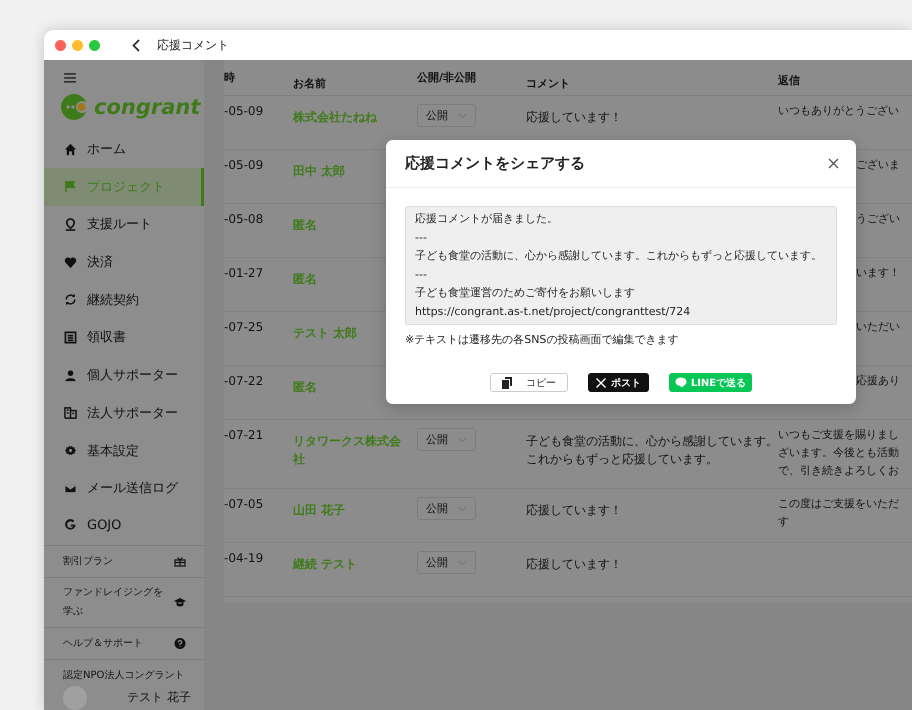 The height and width of the screenshot is (710, 912). What do you see at coordinates (244, 435) in the screenshot?
I see `date-cell-text: -07-21` at bounding box center [244, 435].